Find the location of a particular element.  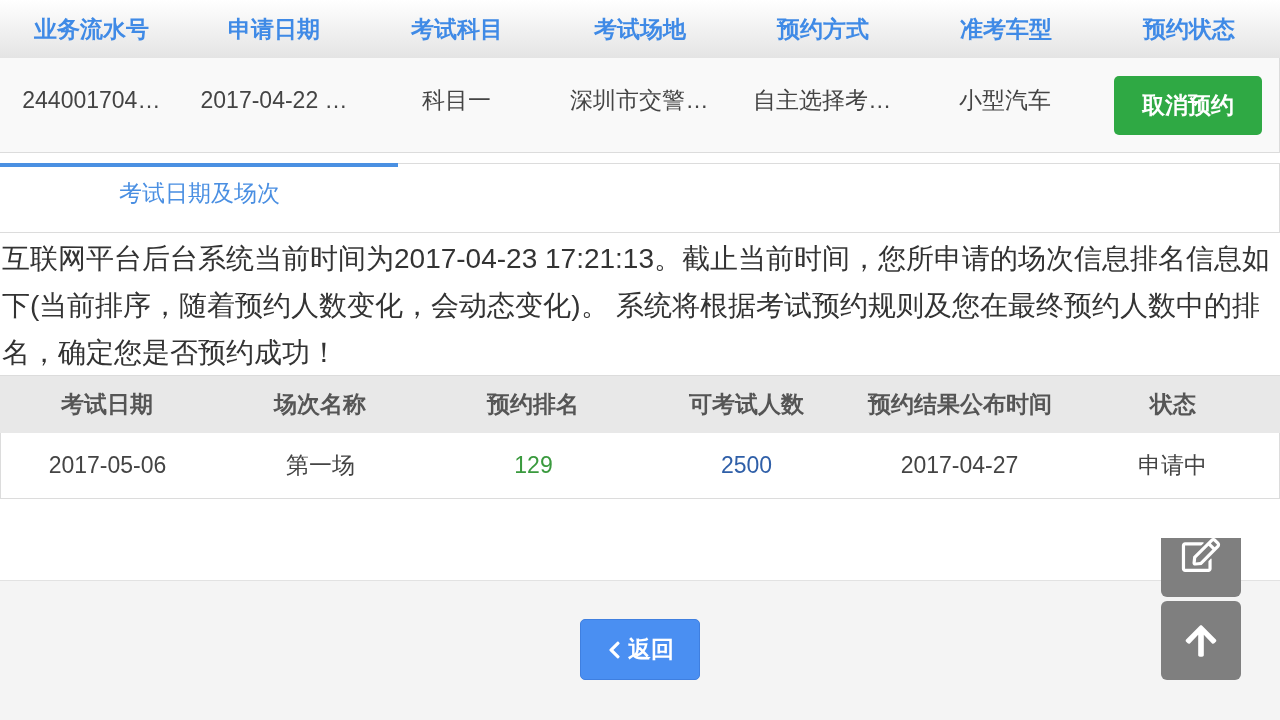

back-button: 返回 is located at coordinates (640, 649).